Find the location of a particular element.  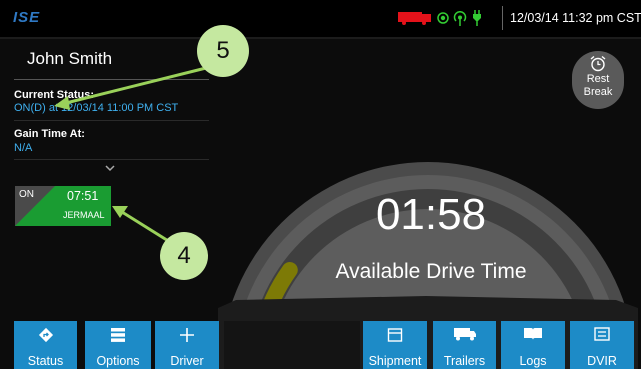

nav-dvir-button: DVIR is located at coordinates (602, 345).